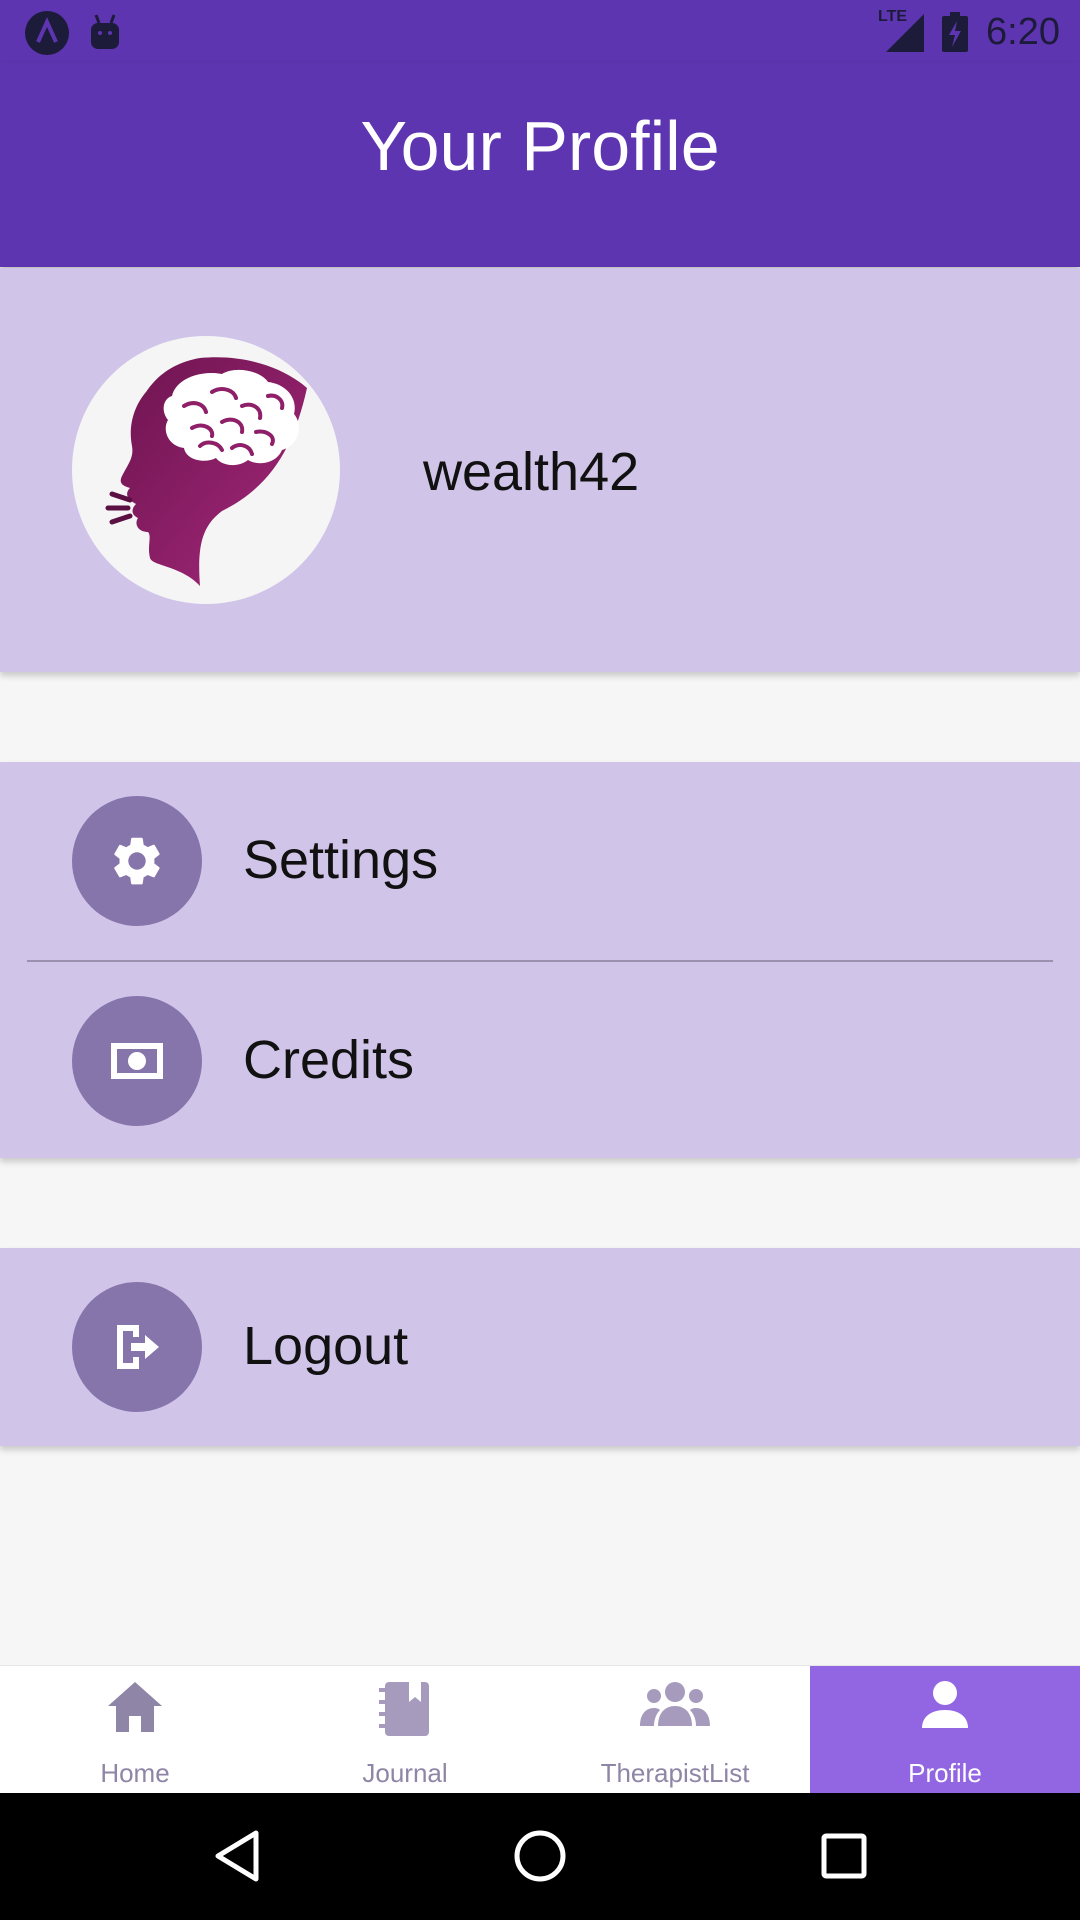  What do you see at coordinates (945, 1730) in the screenshot?
I see `nav-item-profile: Profile` at bounding box center [945, 1730].